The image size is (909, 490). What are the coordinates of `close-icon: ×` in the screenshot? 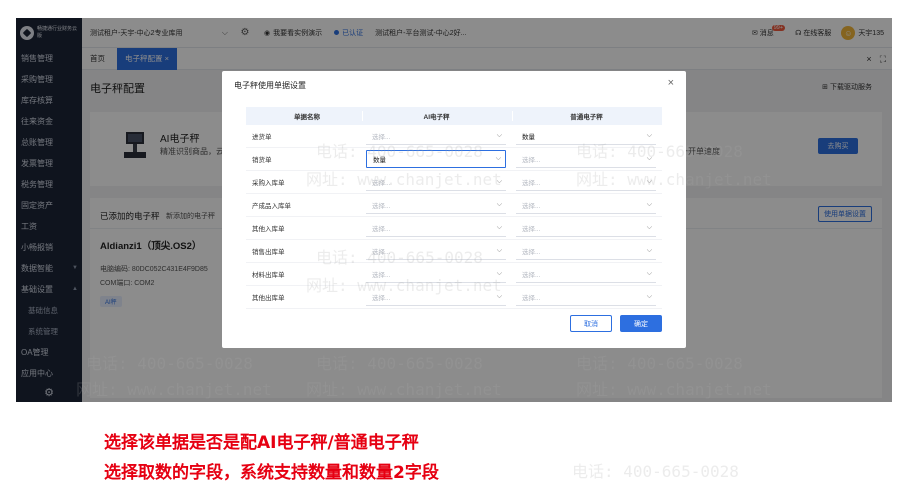 It's located at (671, 83).